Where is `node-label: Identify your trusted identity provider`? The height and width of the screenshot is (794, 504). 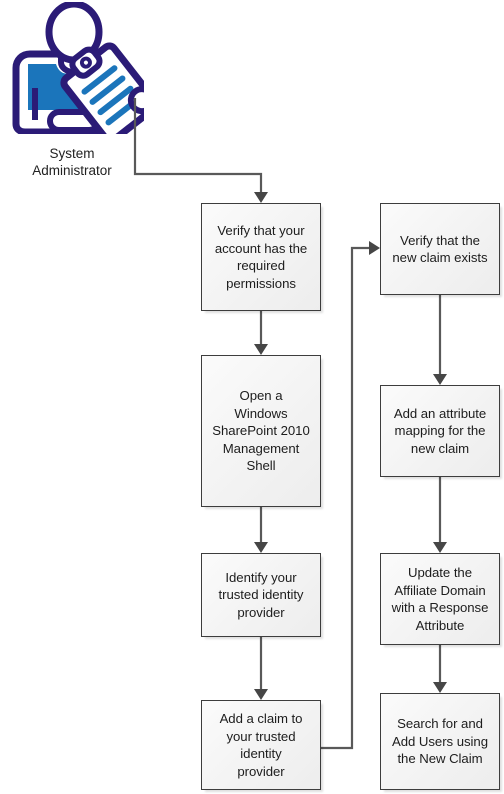 node-label: Identify your trusted identity provider is located at coordinates (261, 594).